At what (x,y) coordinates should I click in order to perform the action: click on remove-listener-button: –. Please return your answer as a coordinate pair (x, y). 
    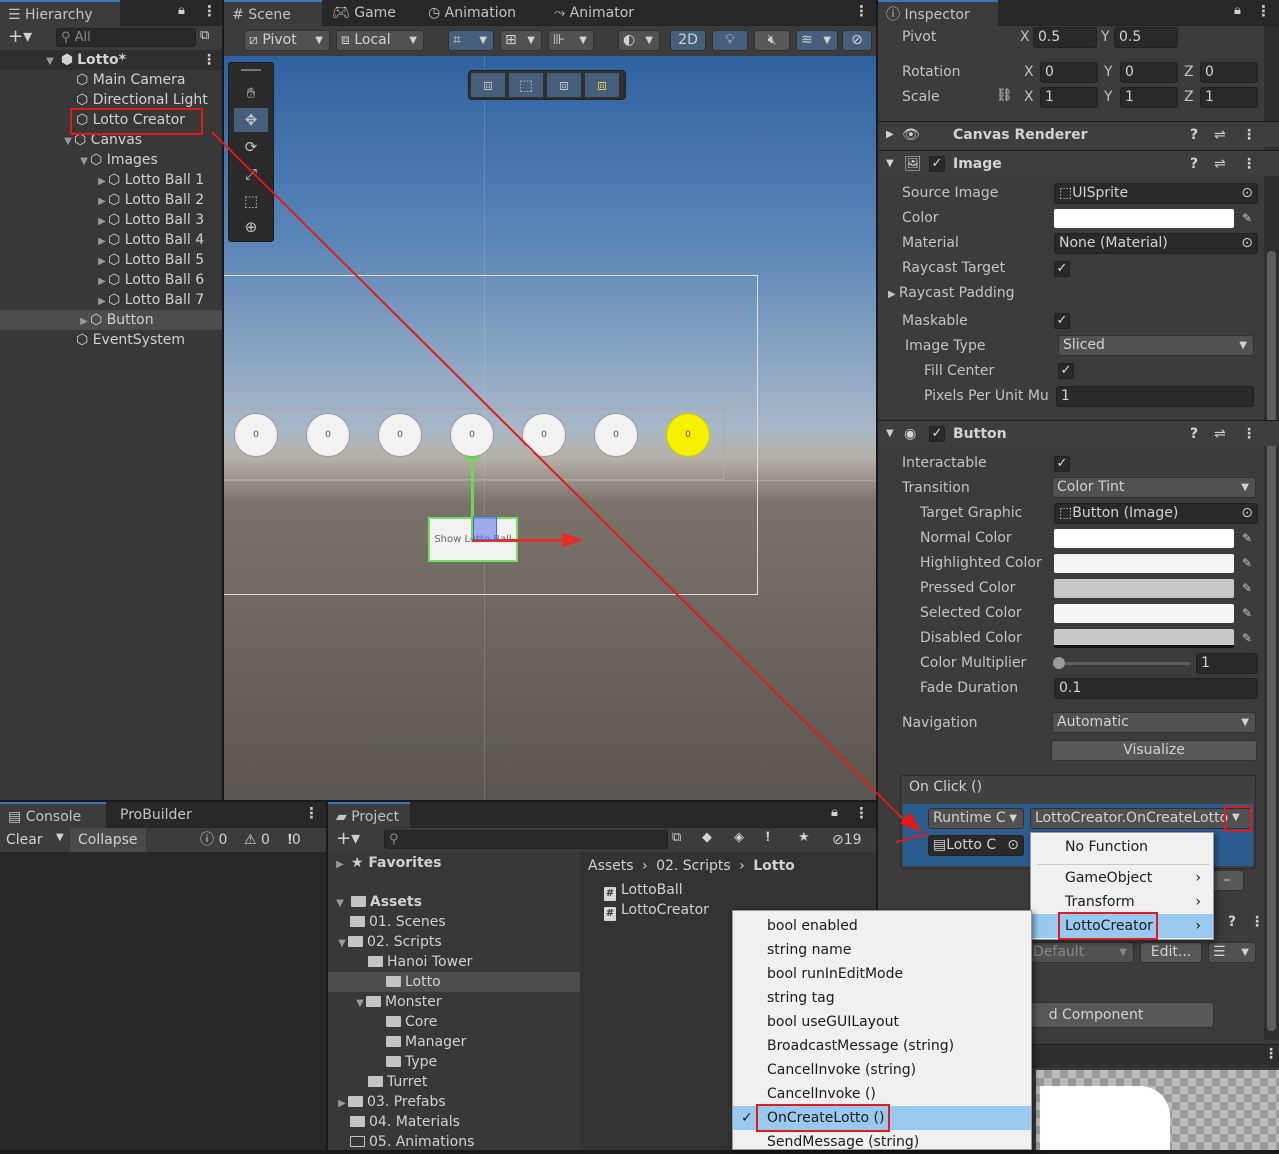
    Looking at the image, I should click on (1227, 880).